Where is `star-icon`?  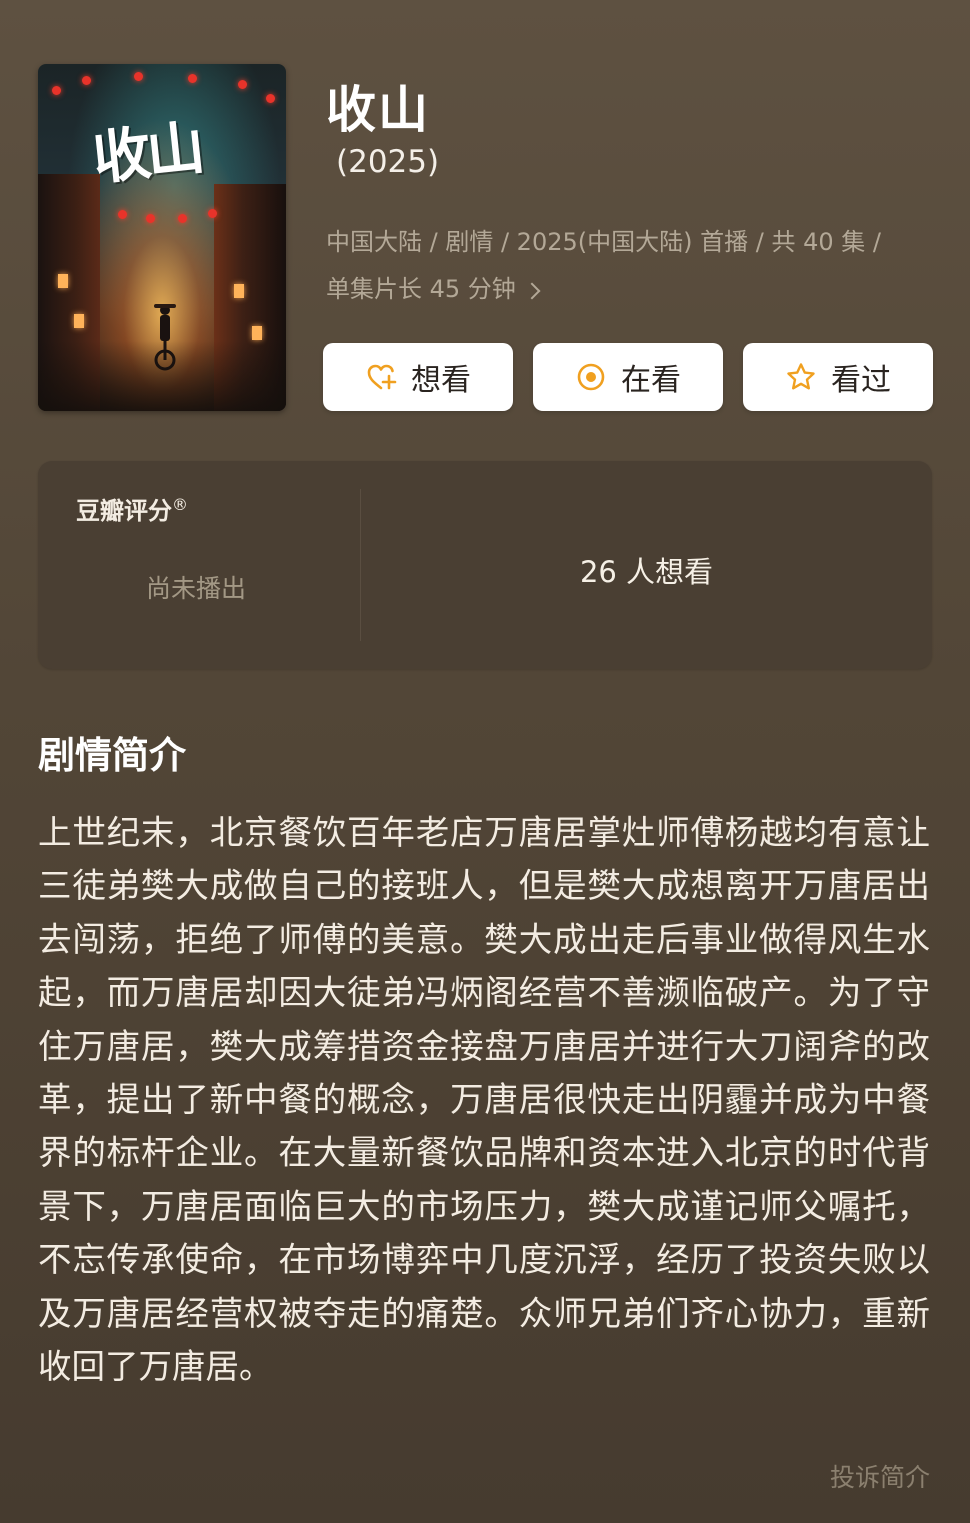 star-icon is located at coordinates (801, 376).